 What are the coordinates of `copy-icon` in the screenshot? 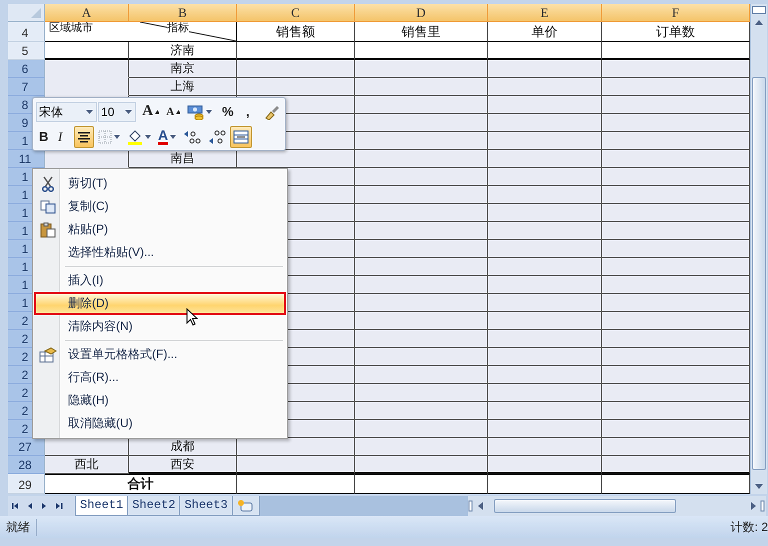 It's located at (48, 207).